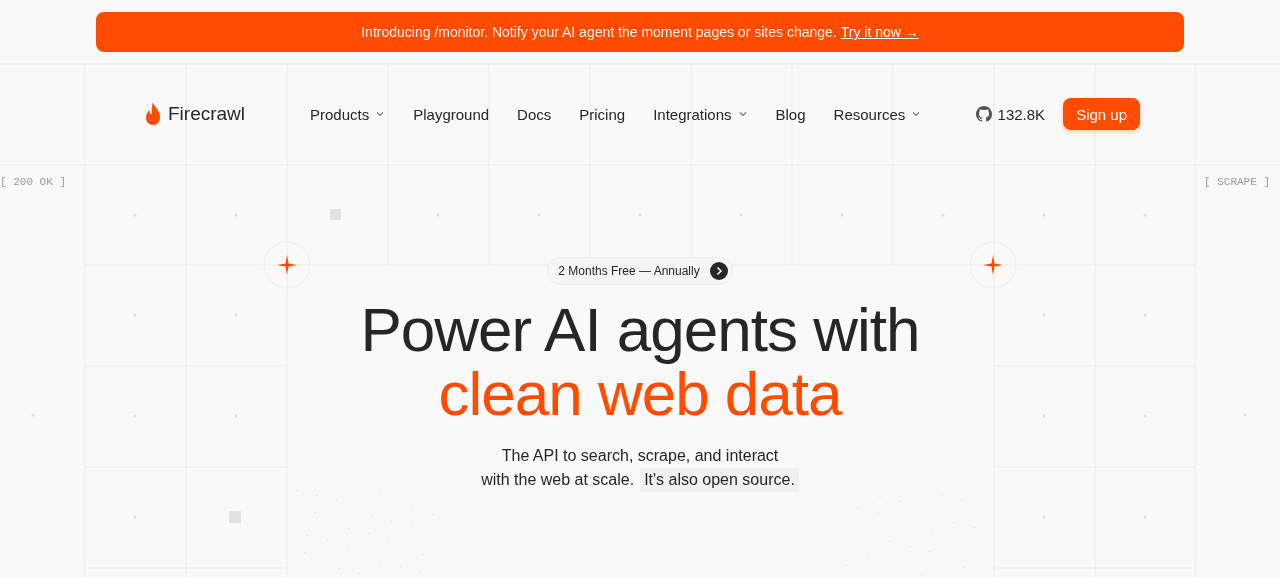 This screenshot has height=577, width=1280. Describe the element at coordinates (534, 114) in the screenshot. I see `nav-link: Docs` at that location.